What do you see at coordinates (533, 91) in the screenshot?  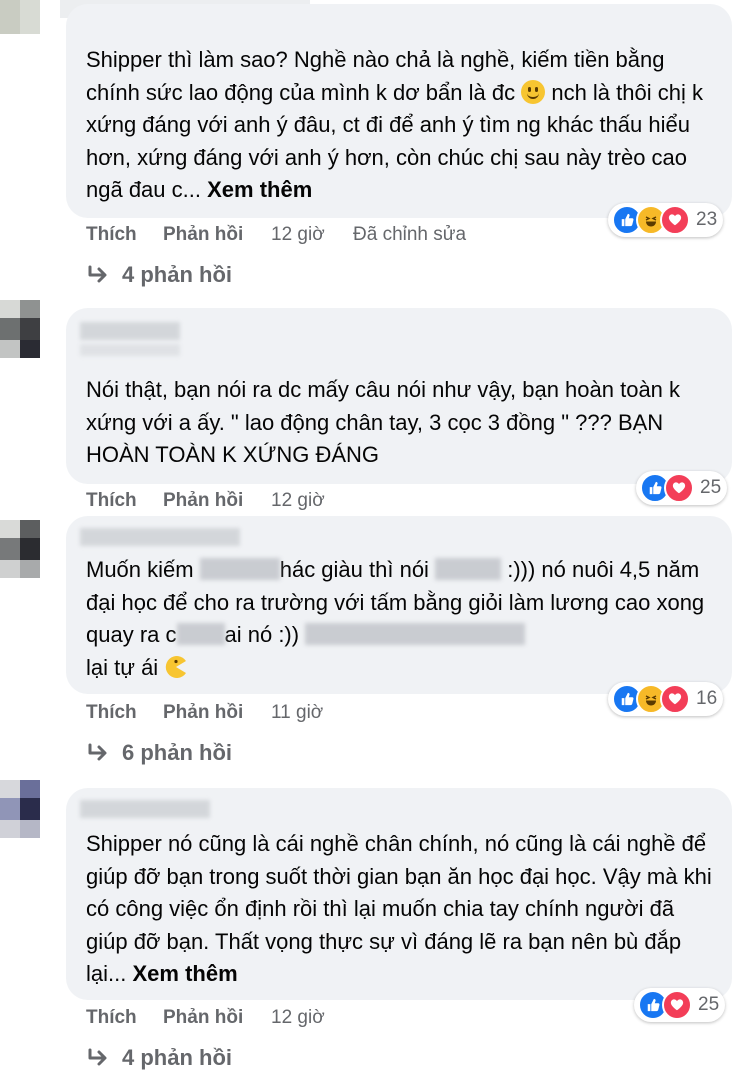 I see `smile-emoji-icon` at bounding box center [533, 91].